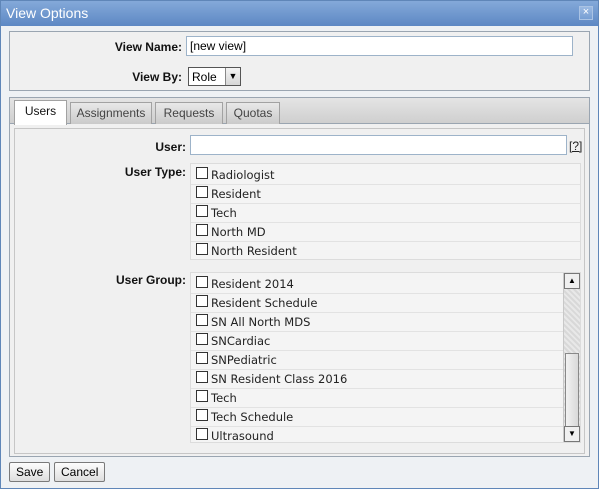 The height and width of the screenshot is (489, 599). What do you see at coordinates (385, 322) in the screenshot?
I see `user-group-checkbox-row: SN All North MDS` at bounding box center [385, 322].